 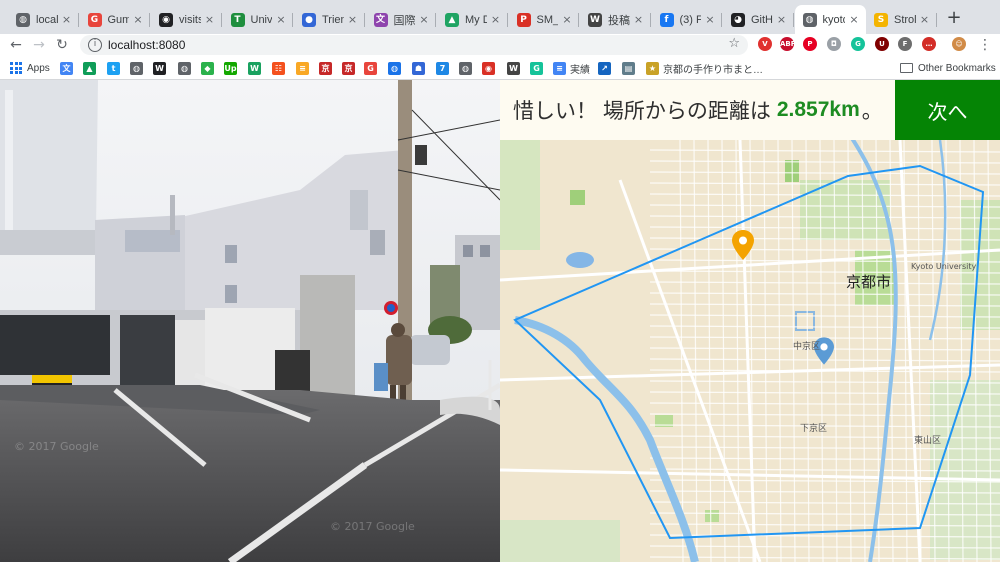 What do you see at coordinates (95, 45) in the screenshot?
I see `info-icon: i` at bounding box center [95, 45].